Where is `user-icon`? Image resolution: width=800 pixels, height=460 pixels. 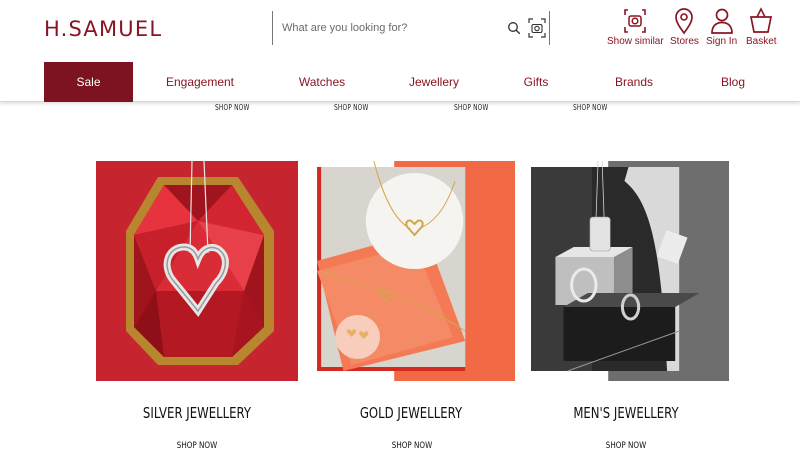
user-icon is located at coordinates (721, 21).